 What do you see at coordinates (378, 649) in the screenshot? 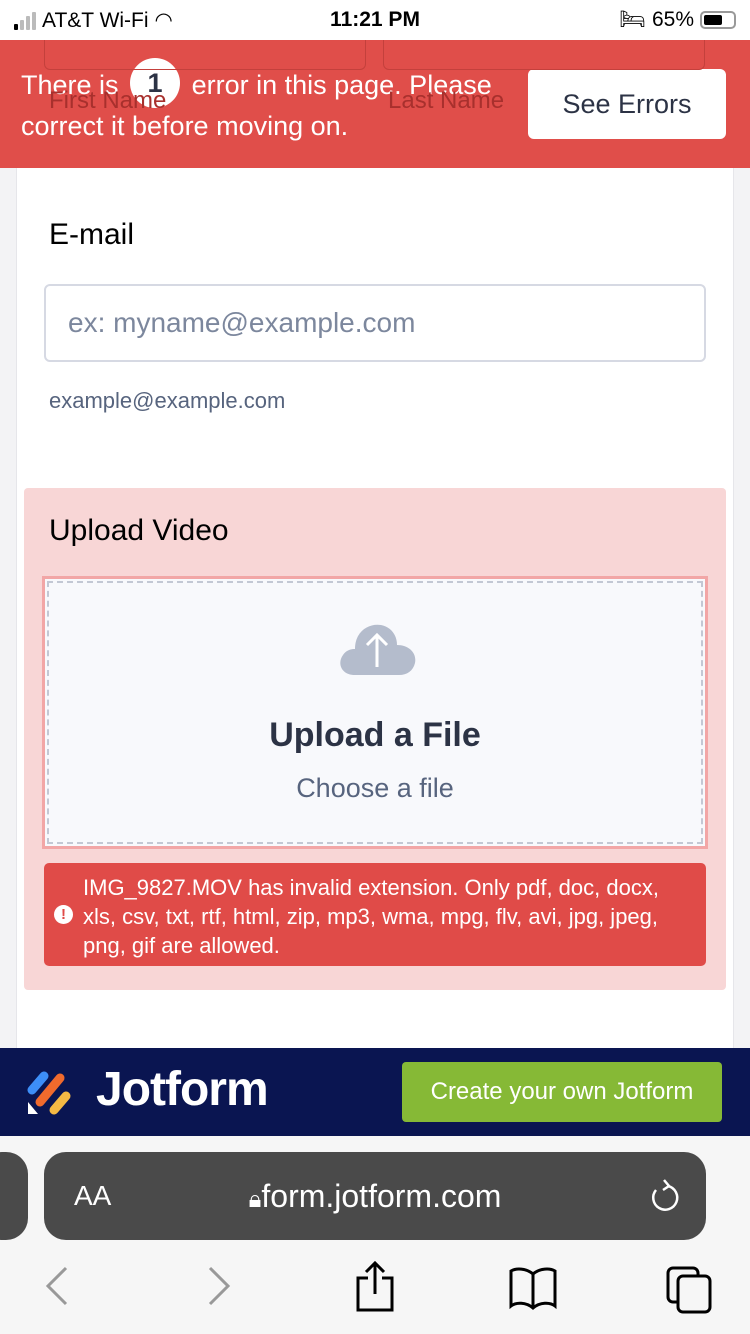
I see `cloud-upload-icon` at bounding box center [378, 649].